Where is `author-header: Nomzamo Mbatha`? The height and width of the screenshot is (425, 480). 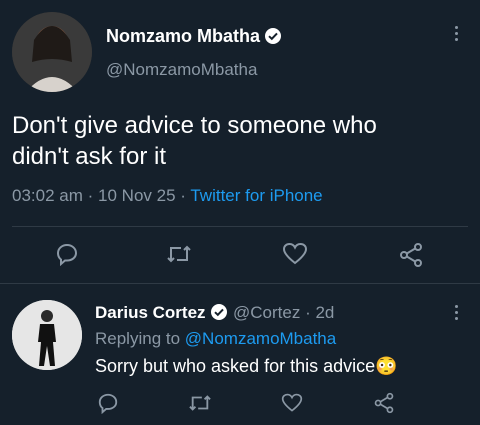
author-header: Nomzamo Mbatha is located at coordinates (271, 36).